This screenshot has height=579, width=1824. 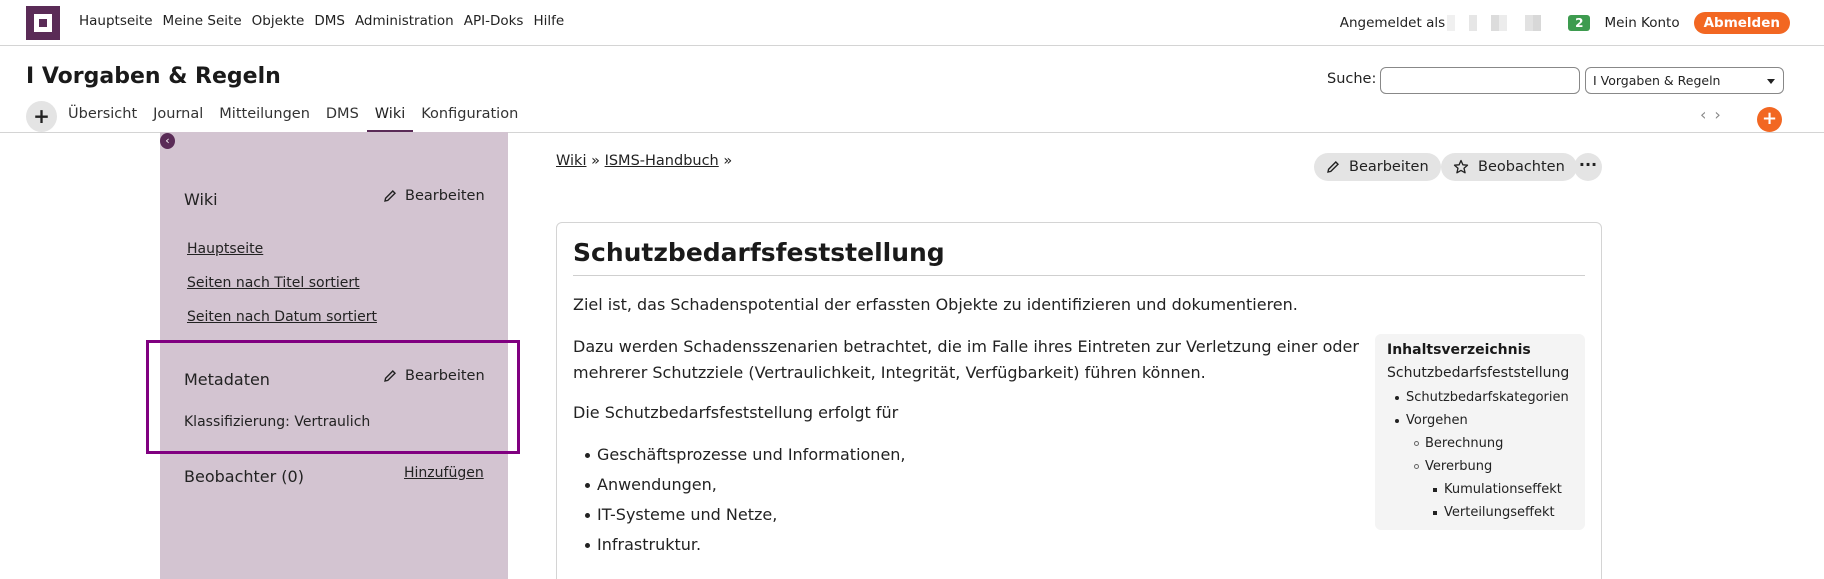 I want to click on sidebar-link-hauptseite: Hauptseite, so click(x=225, y=249).